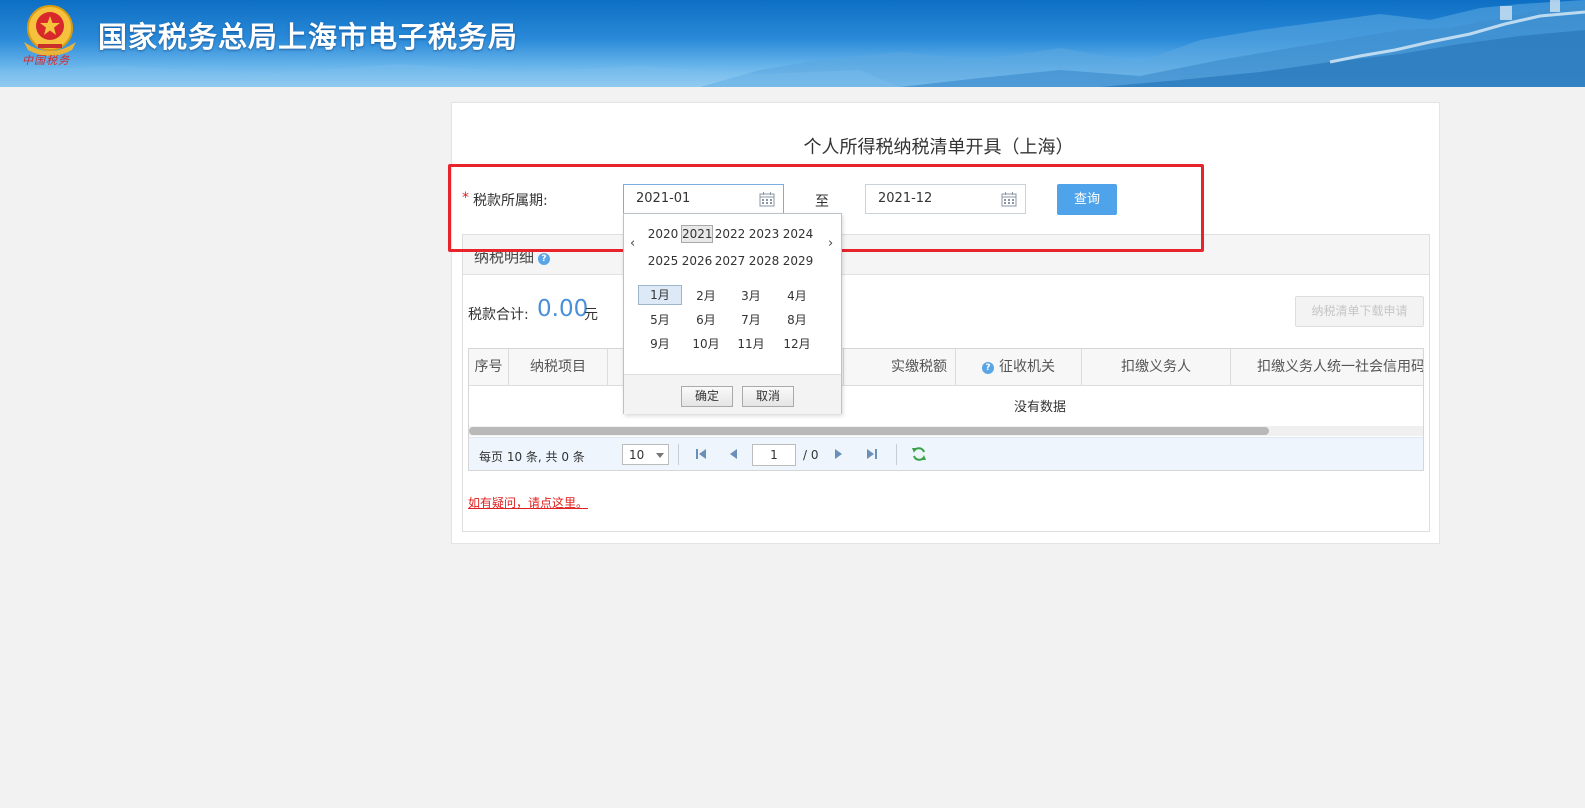 The image size is (1585, 808). I want to click on month-option: 9月, so click(660, 344).